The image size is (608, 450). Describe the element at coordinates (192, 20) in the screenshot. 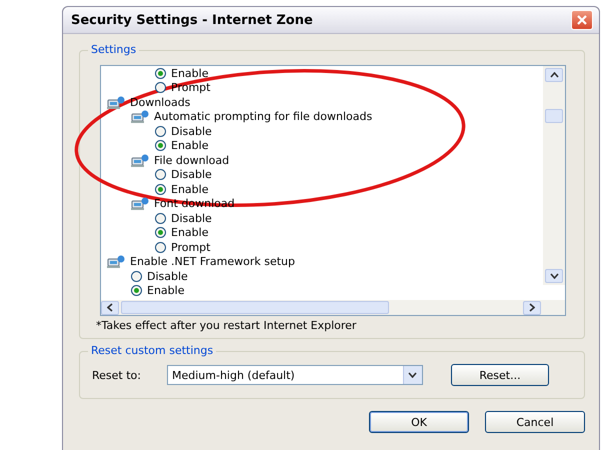

I see `window-title: Security Settings - Internet Zone` at that location.